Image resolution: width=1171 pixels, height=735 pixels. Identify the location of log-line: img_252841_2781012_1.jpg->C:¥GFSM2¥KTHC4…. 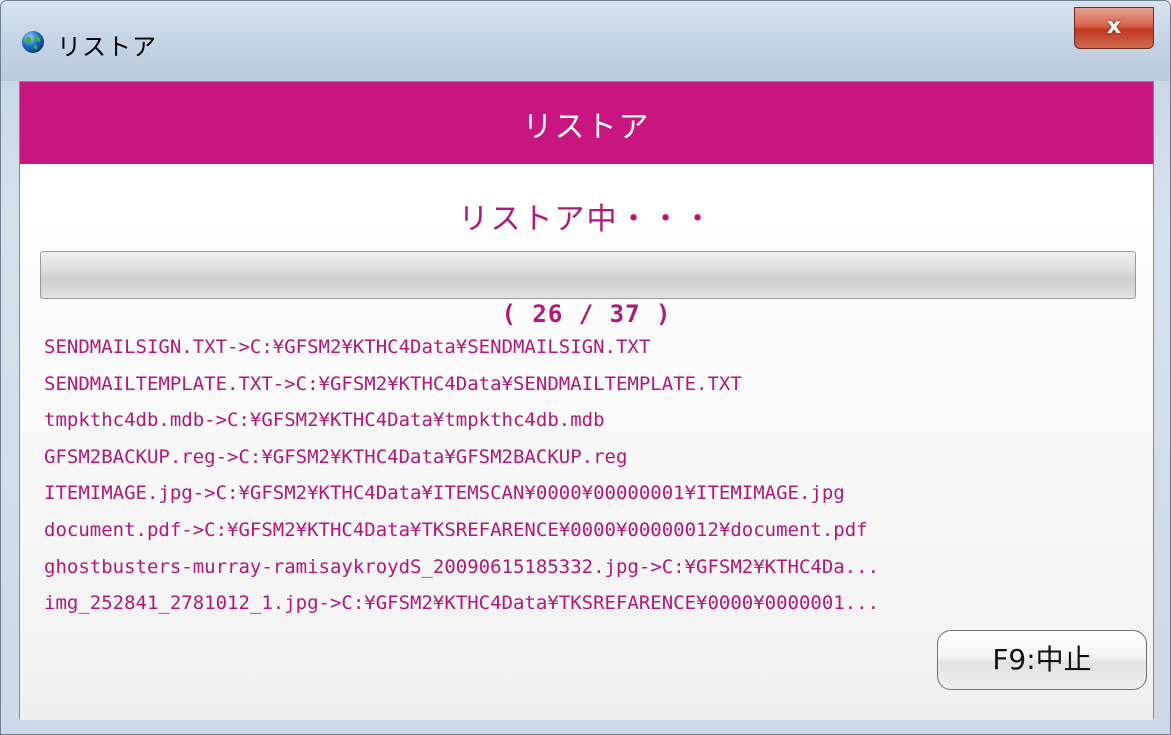
(462, 603).